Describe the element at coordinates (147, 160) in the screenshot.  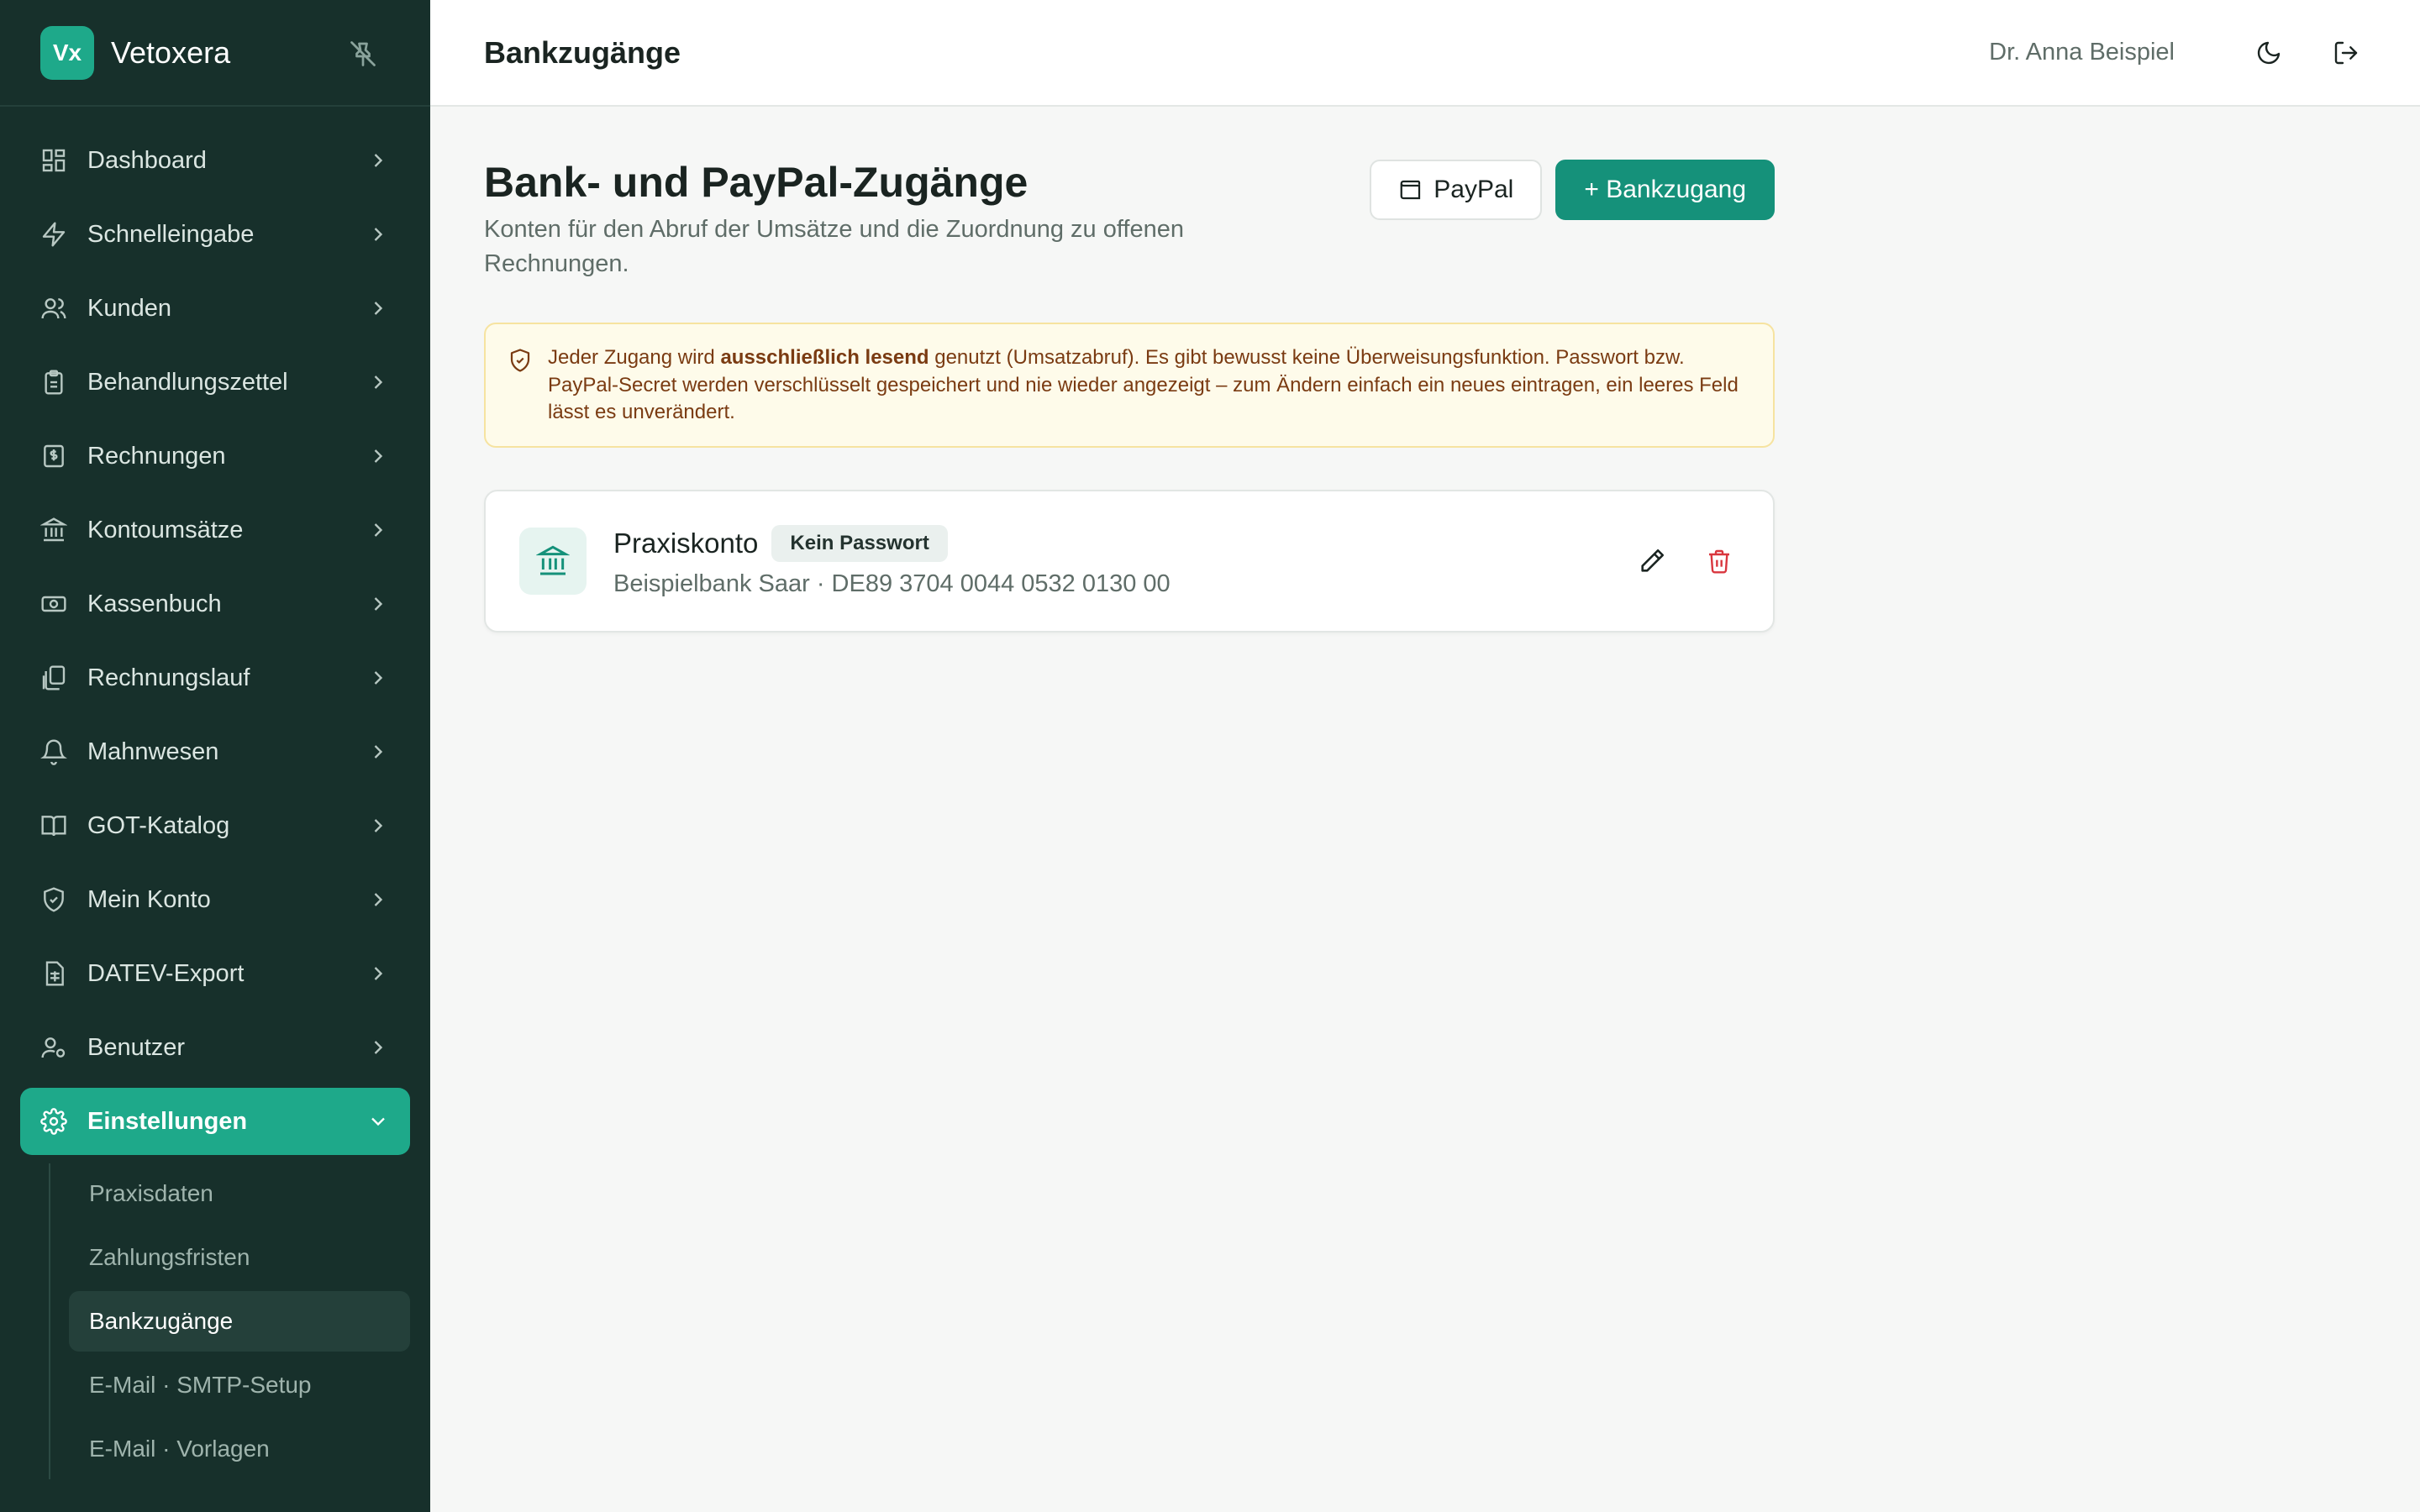
I see `sidebar-item-label: Dashboard` at that location.